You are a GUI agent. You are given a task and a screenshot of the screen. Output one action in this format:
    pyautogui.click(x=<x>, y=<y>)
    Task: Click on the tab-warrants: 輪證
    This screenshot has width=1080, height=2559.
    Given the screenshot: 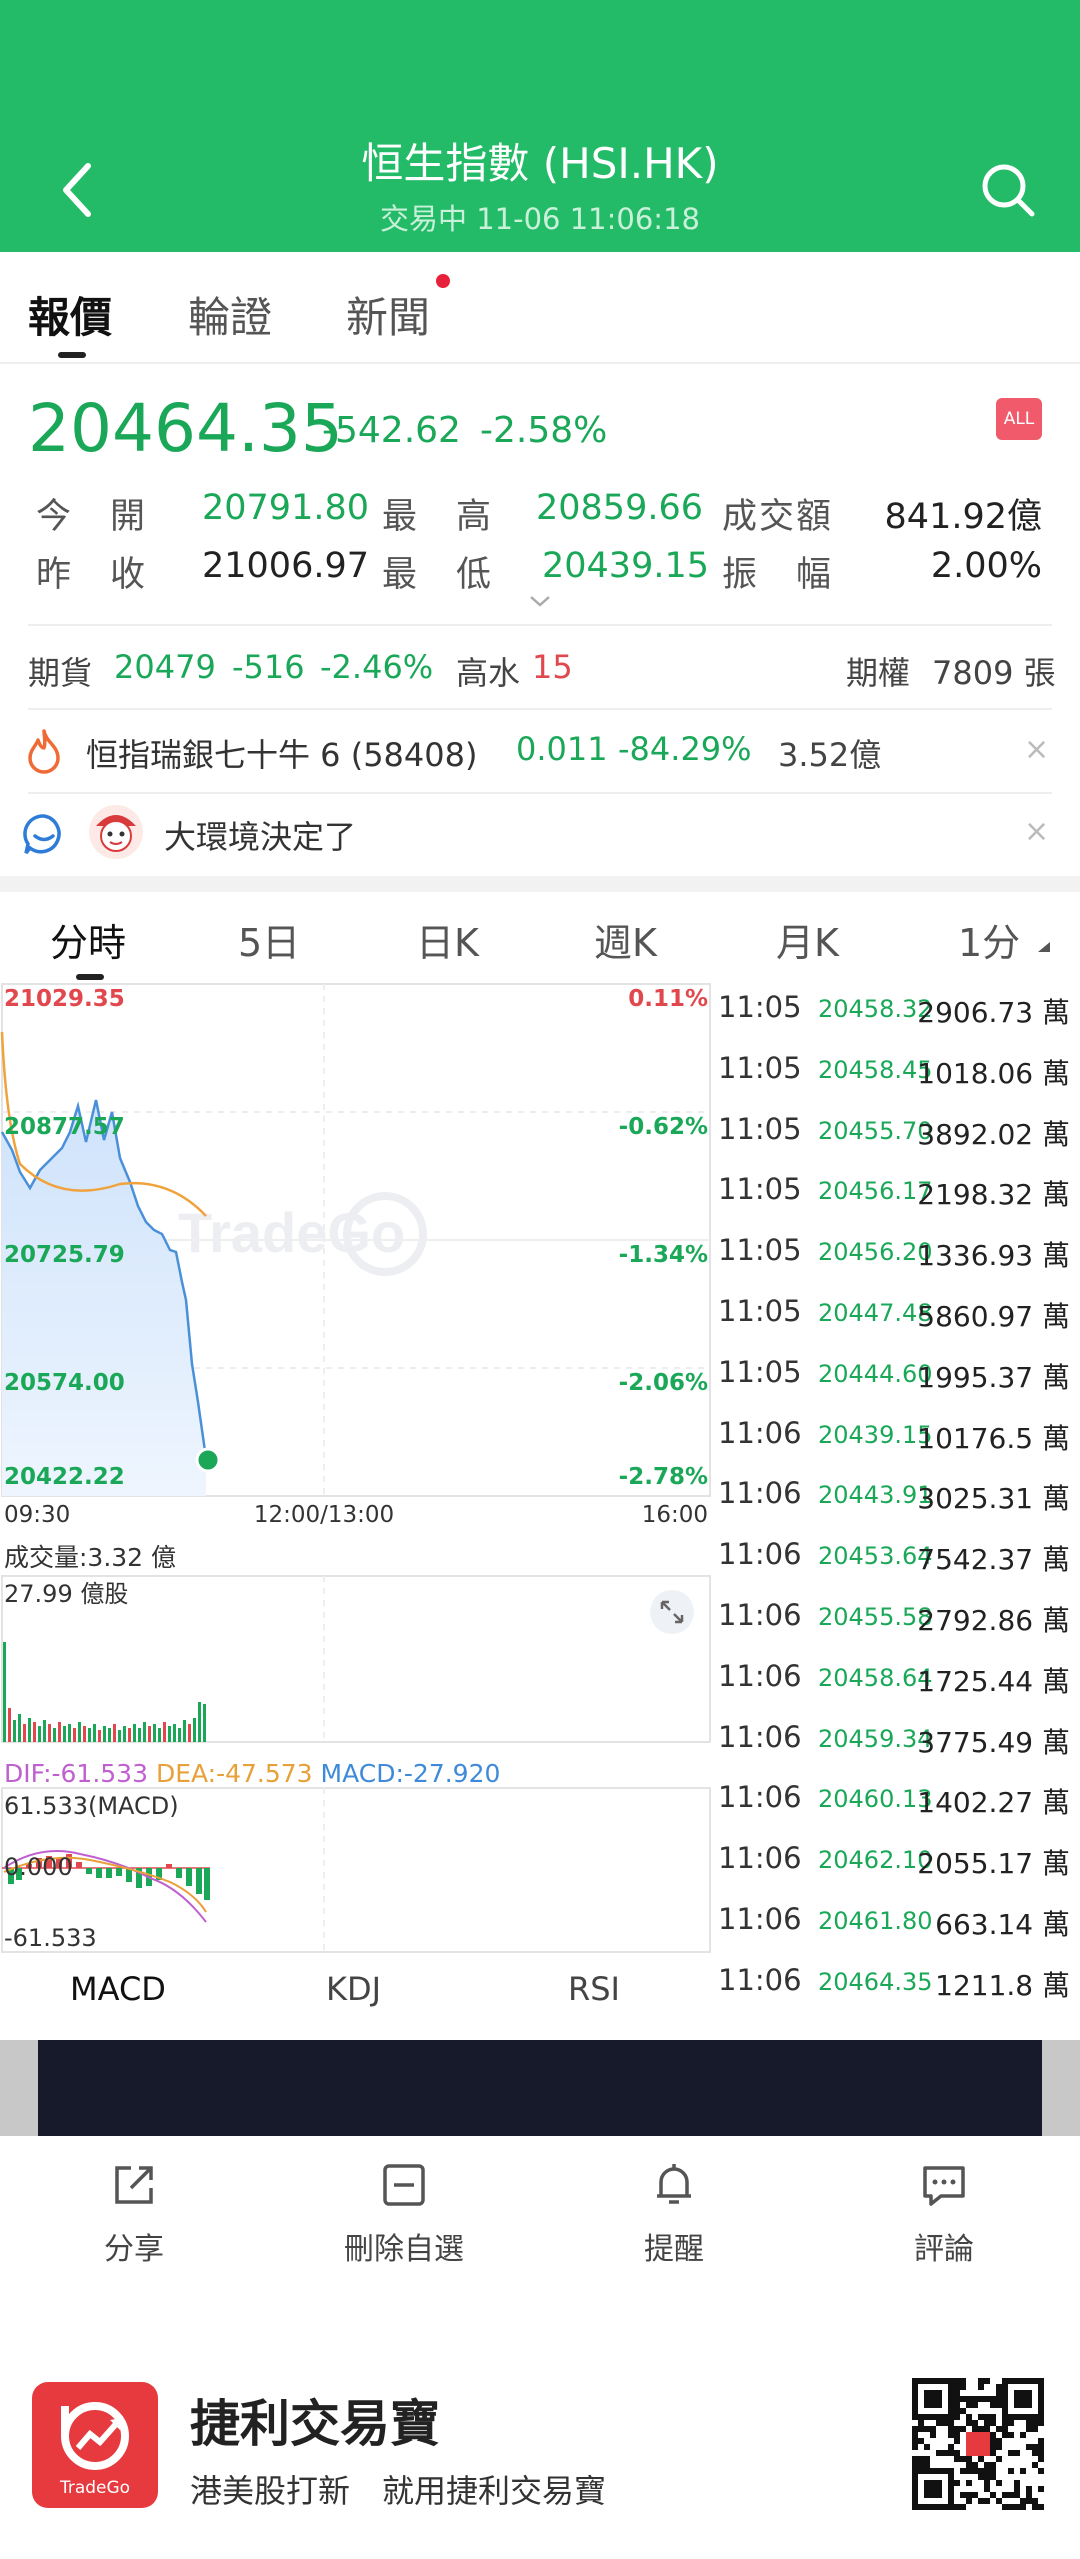 What is the action you would take?
    pyautogui.click(x=230, y=314)
    